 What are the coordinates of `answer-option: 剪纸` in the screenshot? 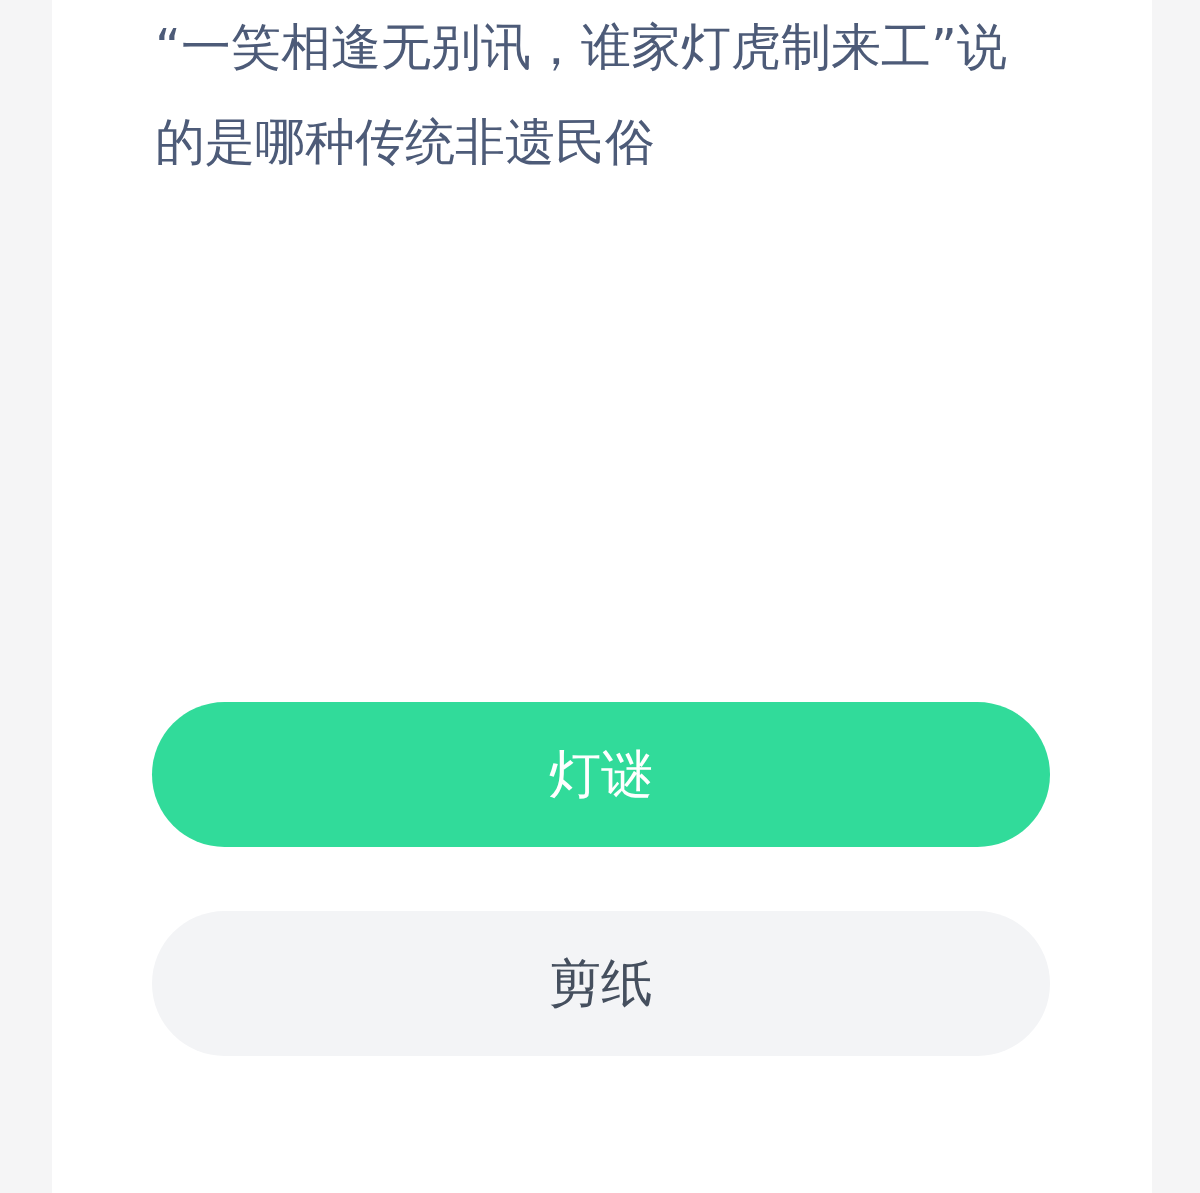 It's located at (601, 983).